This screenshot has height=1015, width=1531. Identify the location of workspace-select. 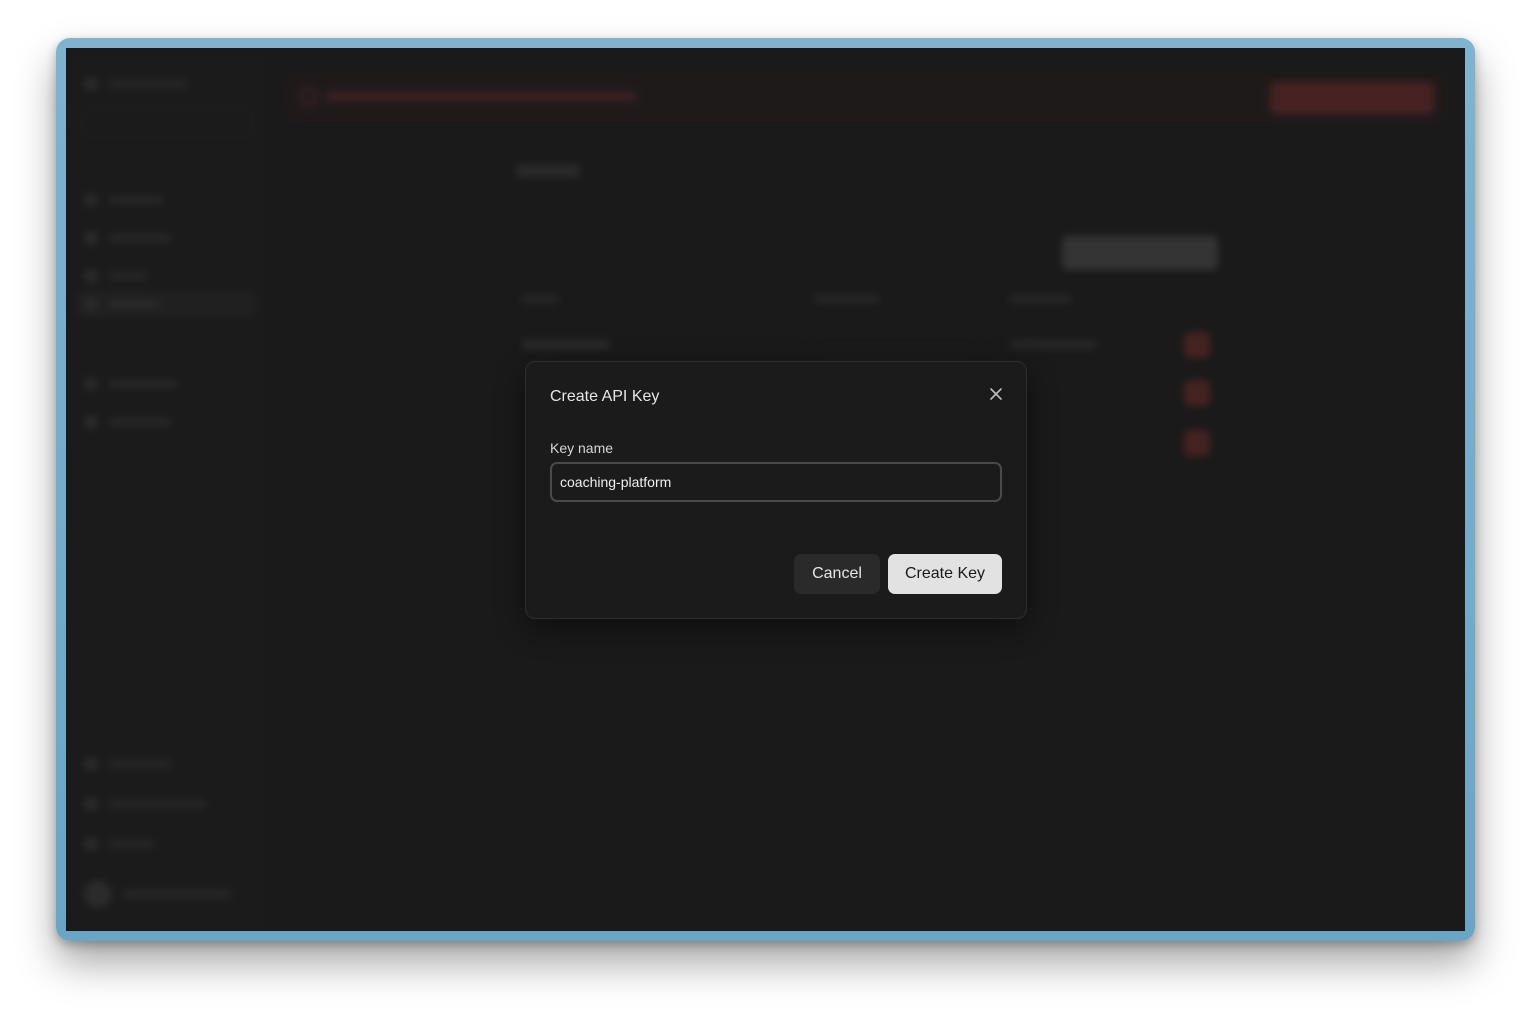
(167, 123).